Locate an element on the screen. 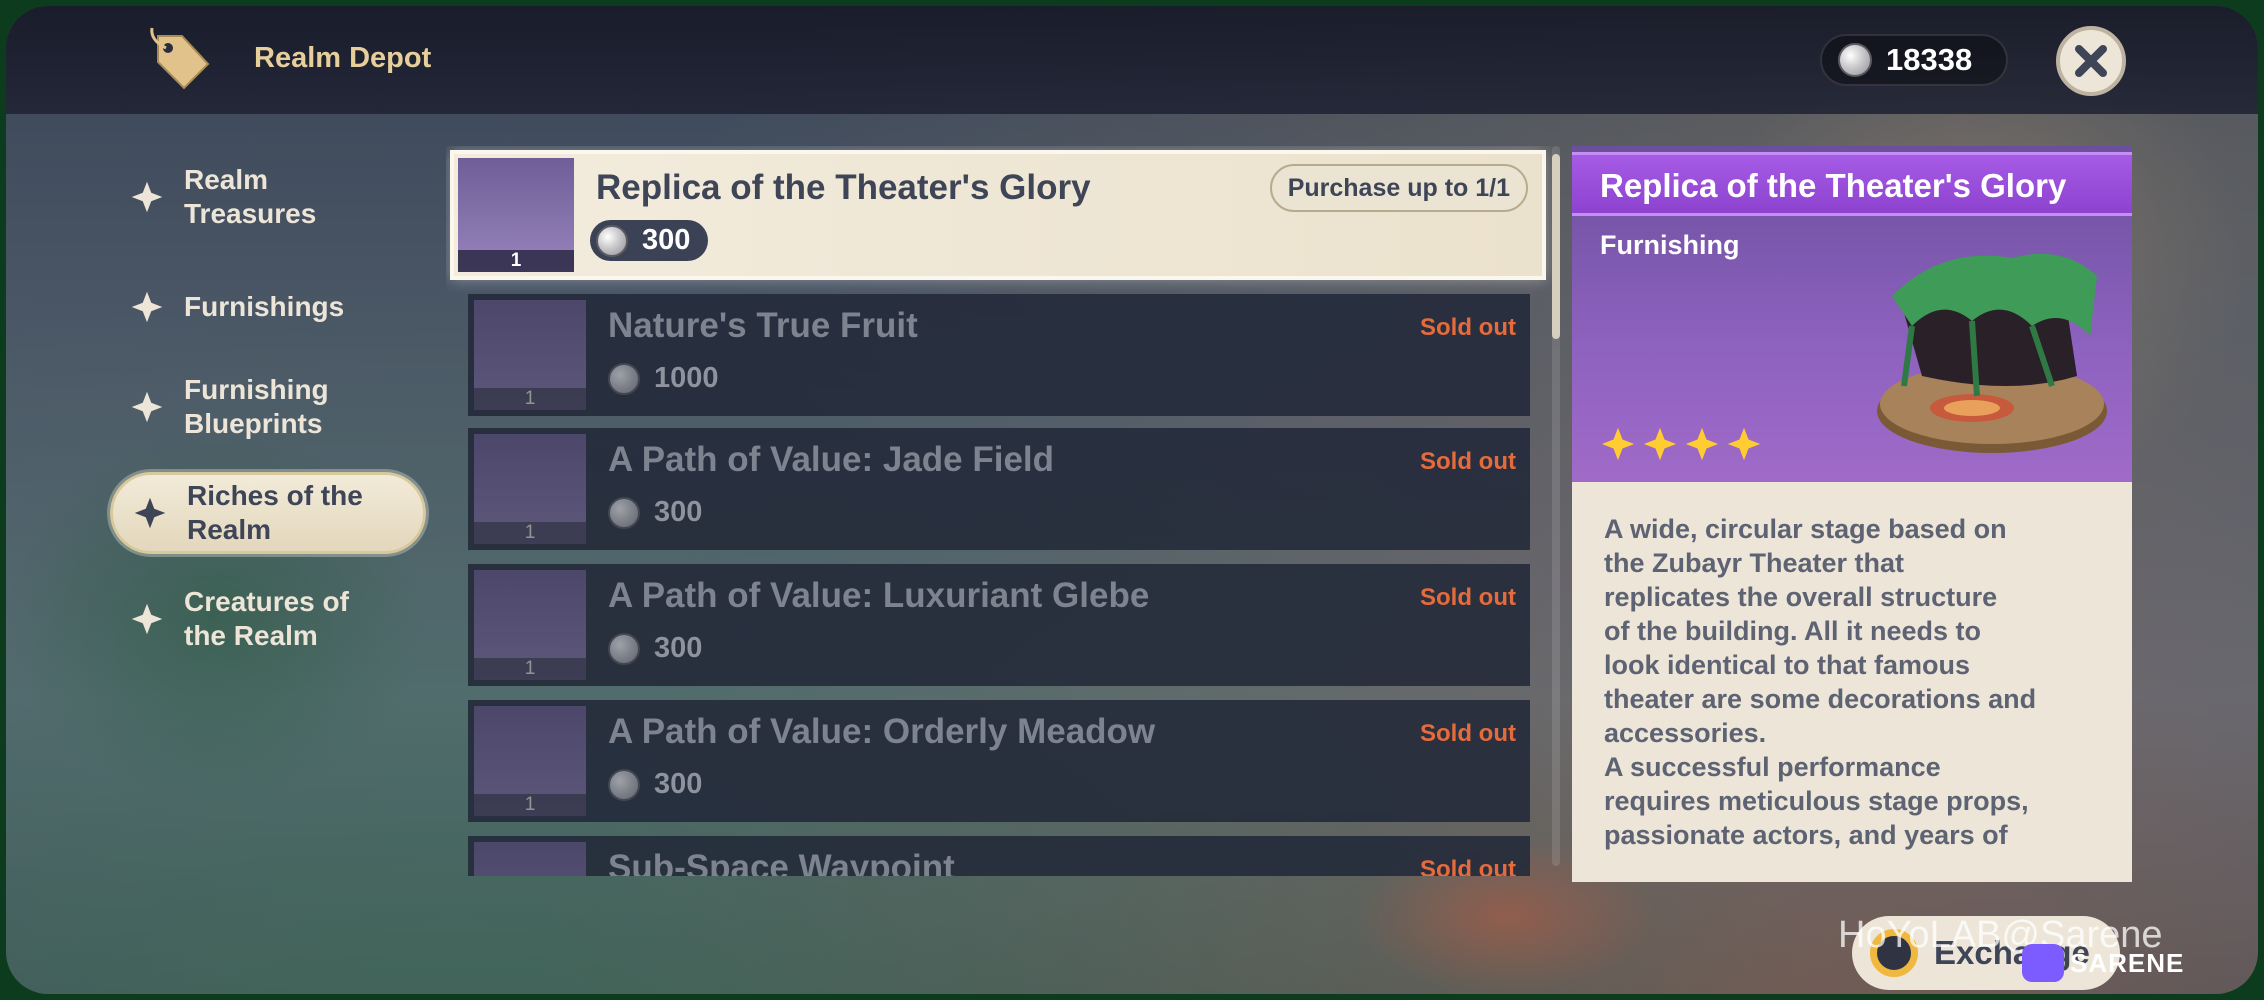  sidebar-category-item: Creatures of the Realm is located at coordinates (268, 619).